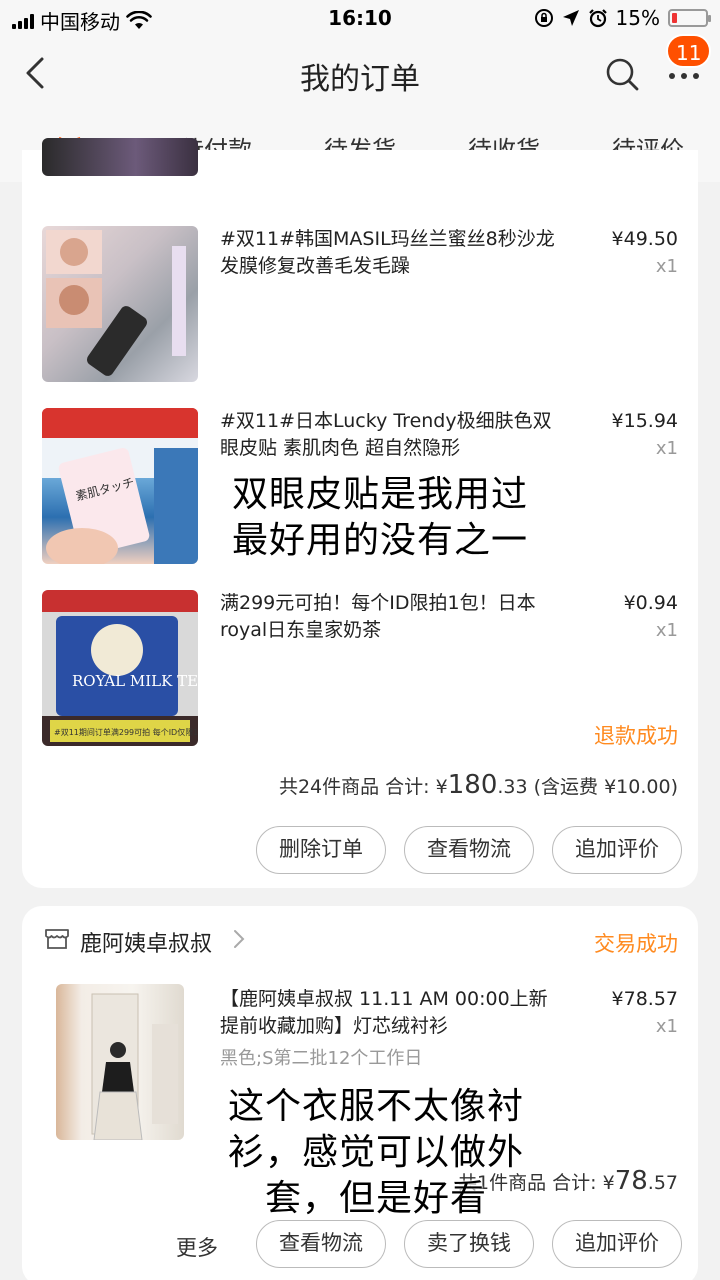  I want to click on summary-total-int: 180, so click(472, 785).